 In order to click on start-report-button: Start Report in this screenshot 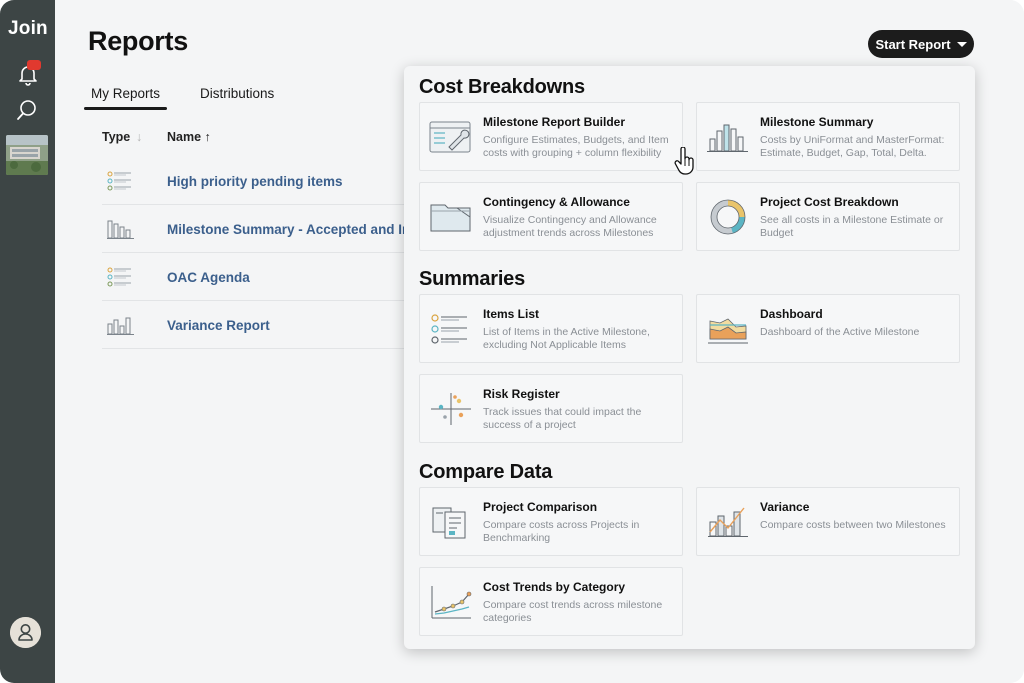, I will do `click(921, 44)`.